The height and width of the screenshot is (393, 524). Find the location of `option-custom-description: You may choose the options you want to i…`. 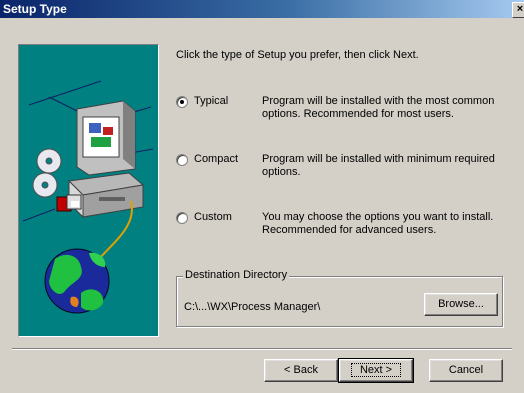

option-custom-description: You may choose the options you want to i… is located at coordinates (378, 223).